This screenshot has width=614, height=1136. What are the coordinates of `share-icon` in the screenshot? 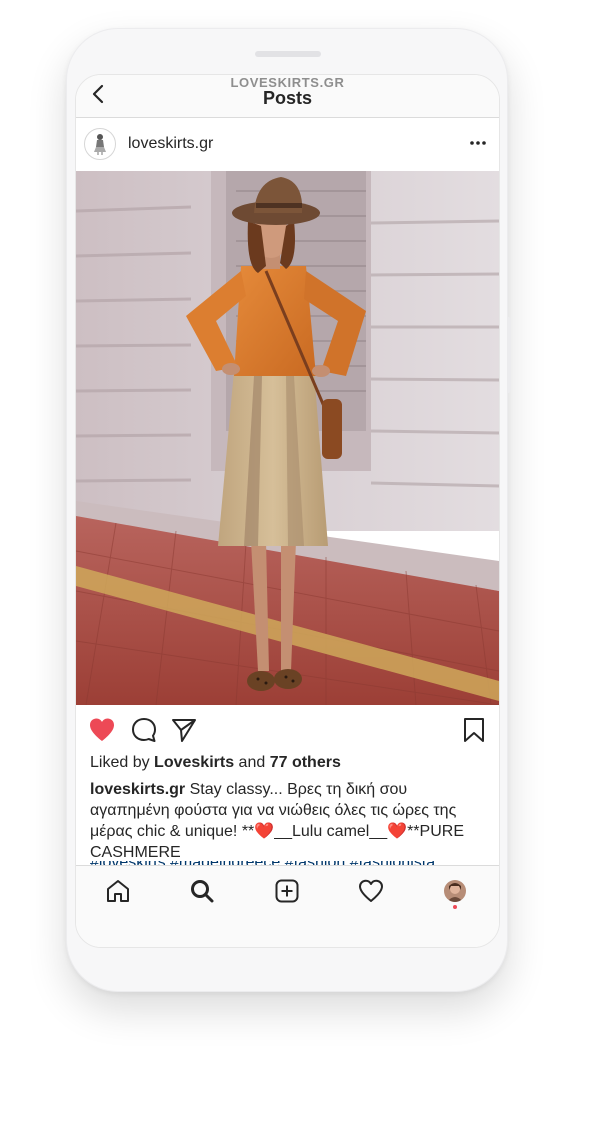 It's located at (184, 730).